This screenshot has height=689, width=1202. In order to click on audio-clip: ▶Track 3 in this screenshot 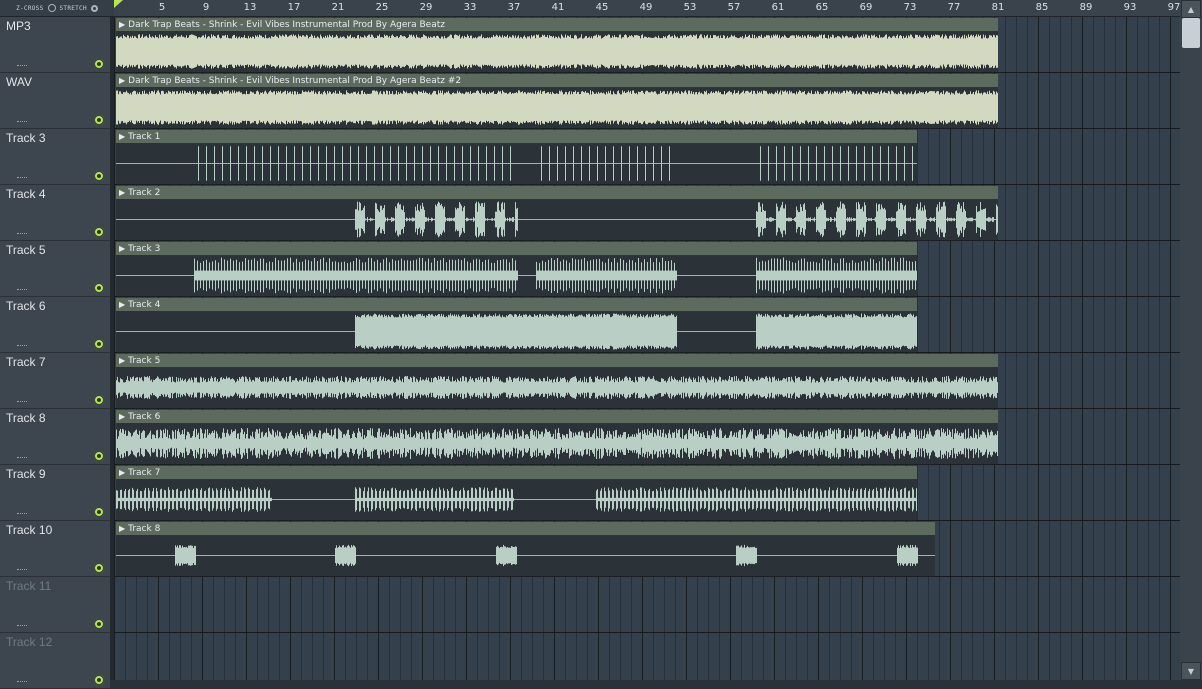, I will do `click(516, 269)`.